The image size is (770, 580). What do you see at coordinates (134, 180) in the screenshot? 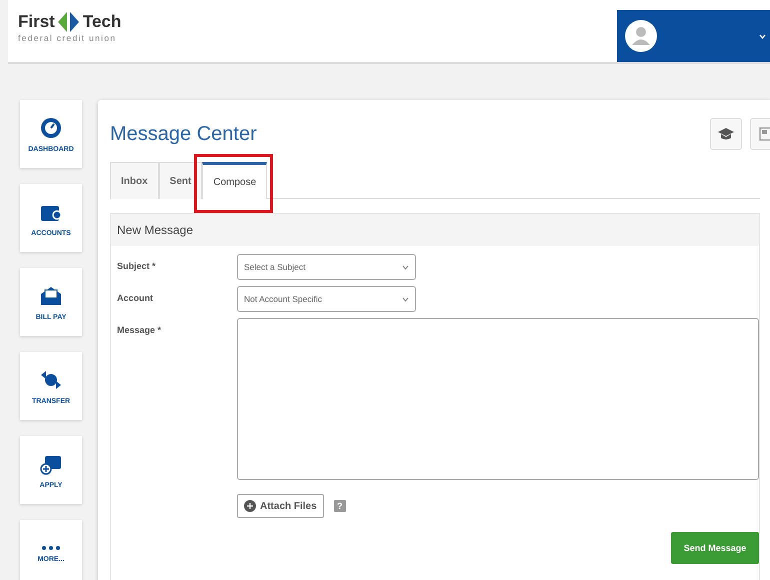
I see `tab: Inbox` at bounding box center [134, 180].